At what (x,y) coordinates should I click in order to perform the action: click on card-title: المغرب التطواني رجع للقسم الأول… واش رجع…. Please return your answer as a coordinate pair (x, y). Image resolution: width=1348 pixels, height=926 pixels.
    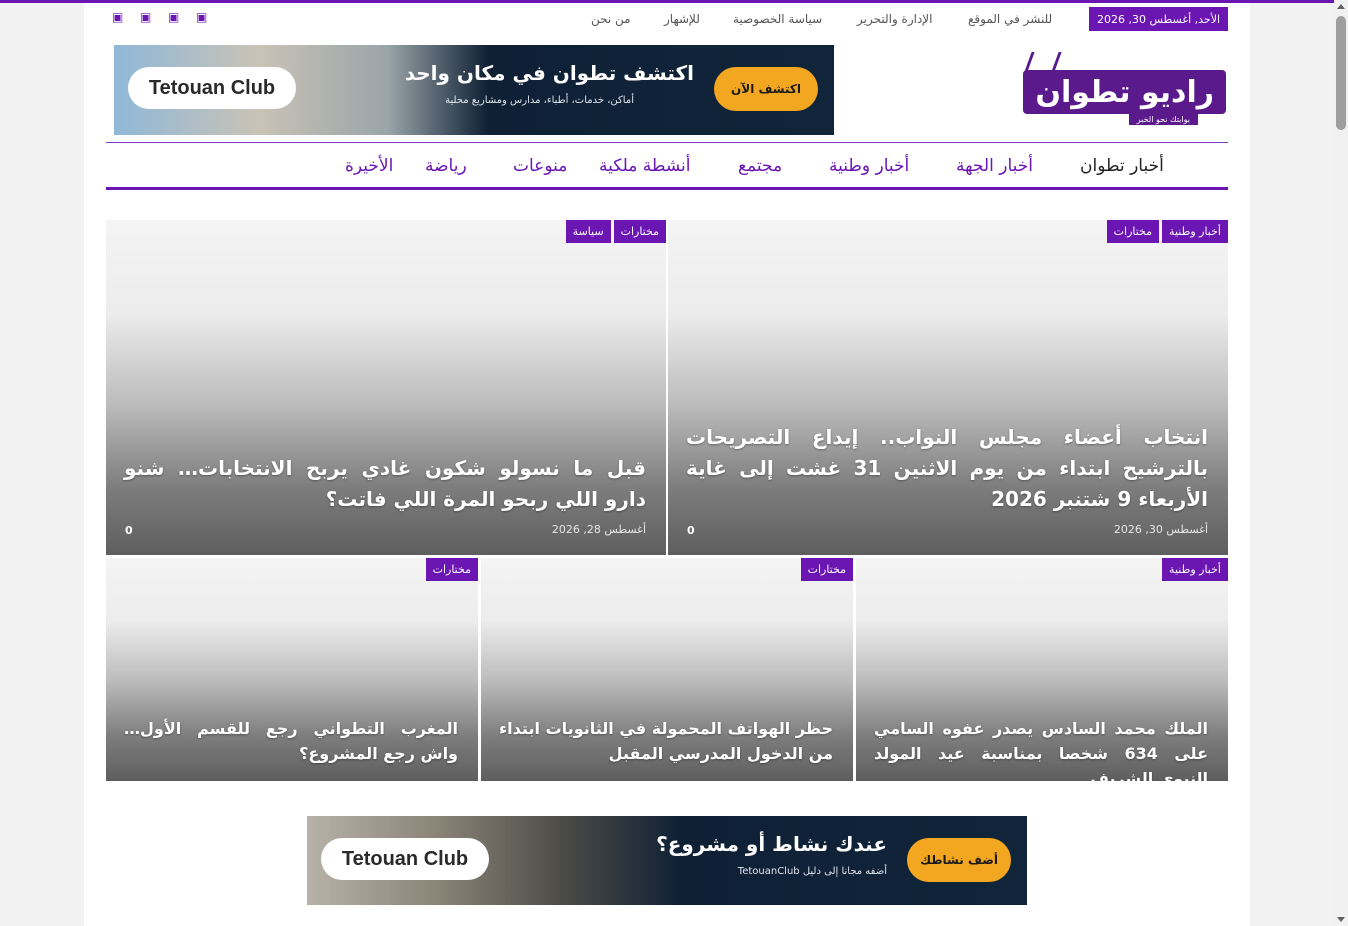
    Looking at the image, I should click on (291, 741).